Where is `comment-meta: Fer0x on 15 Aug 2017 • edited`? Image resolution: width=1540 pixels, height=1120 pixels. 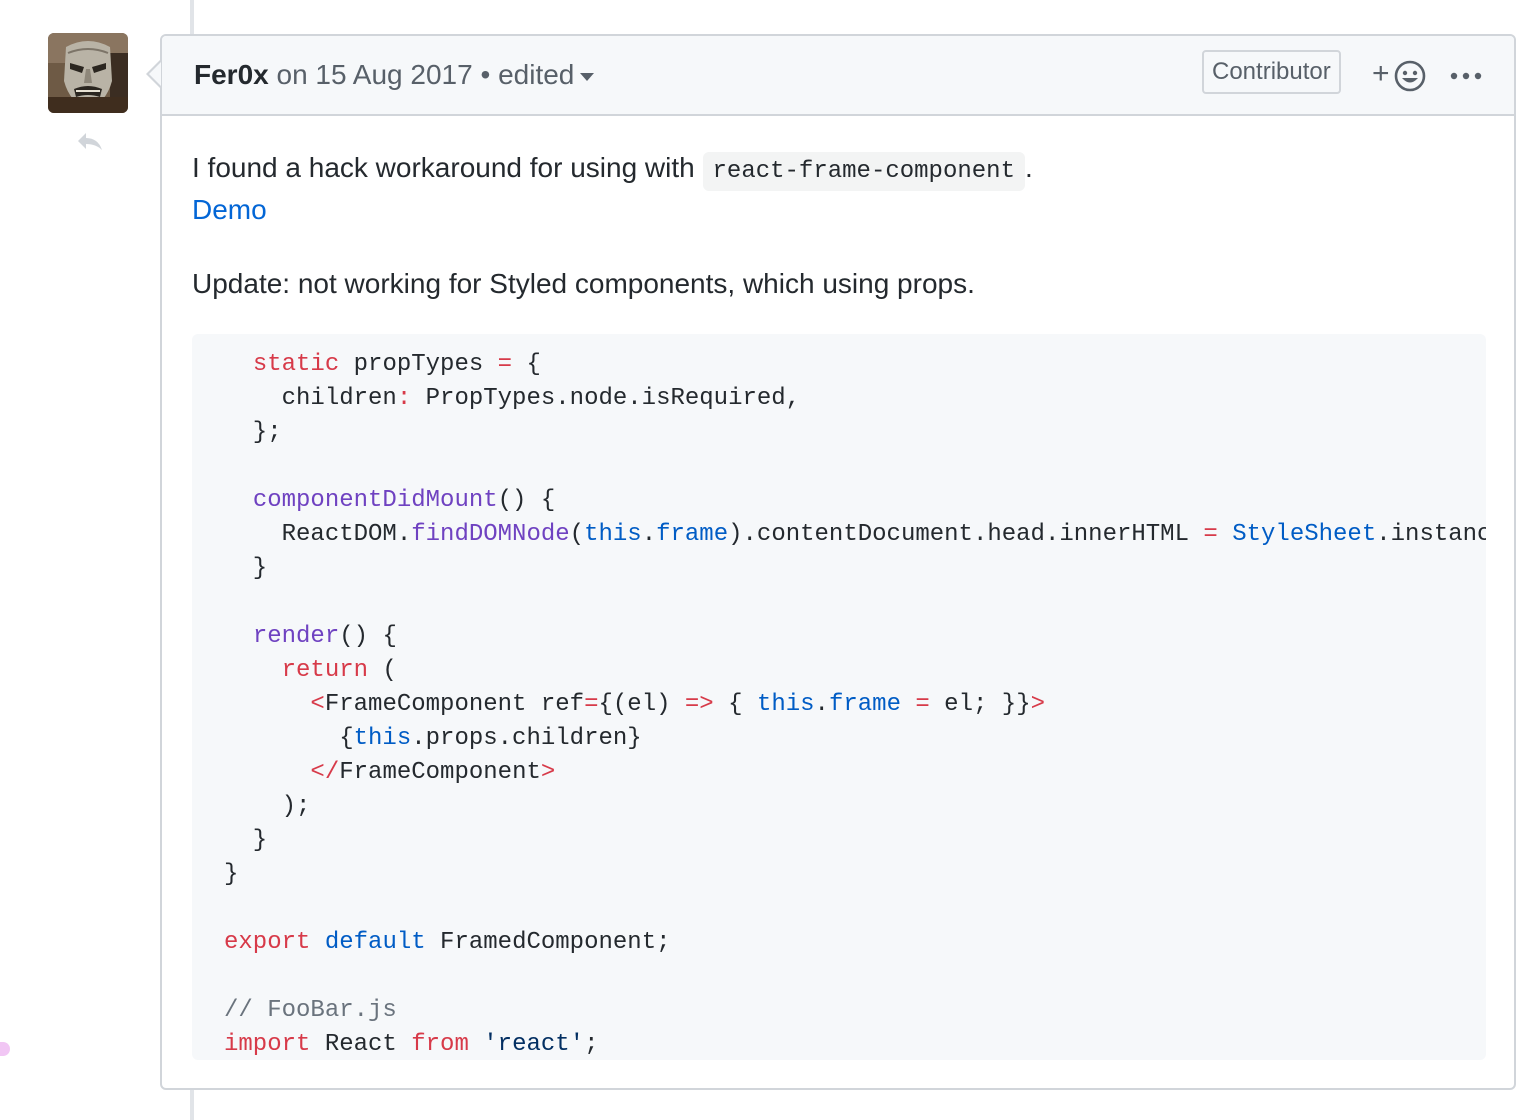
comment-meta: Fer0x on 15 Aug 2017 • edited is located at coordinates (394, 75).